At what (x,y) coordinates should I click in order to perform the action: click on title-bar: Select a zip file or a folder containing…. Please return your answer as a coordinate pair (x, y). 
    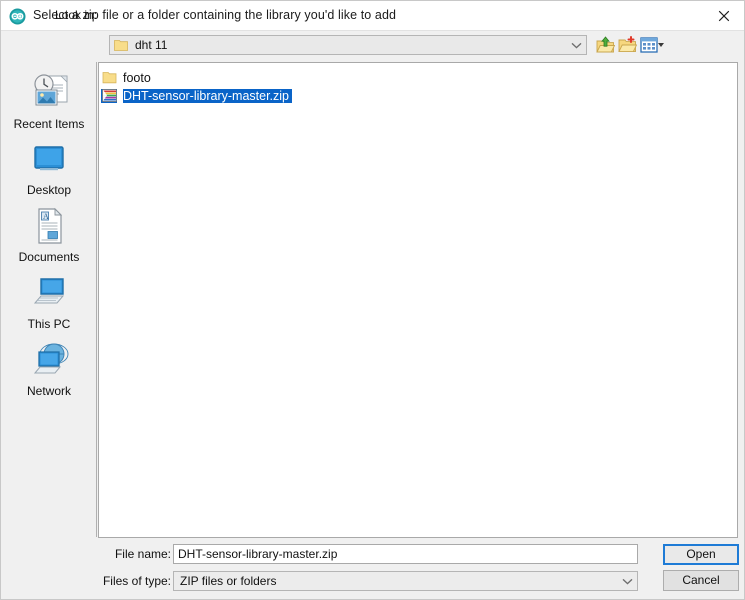
    Looking at the image, I should click on (372, 16).